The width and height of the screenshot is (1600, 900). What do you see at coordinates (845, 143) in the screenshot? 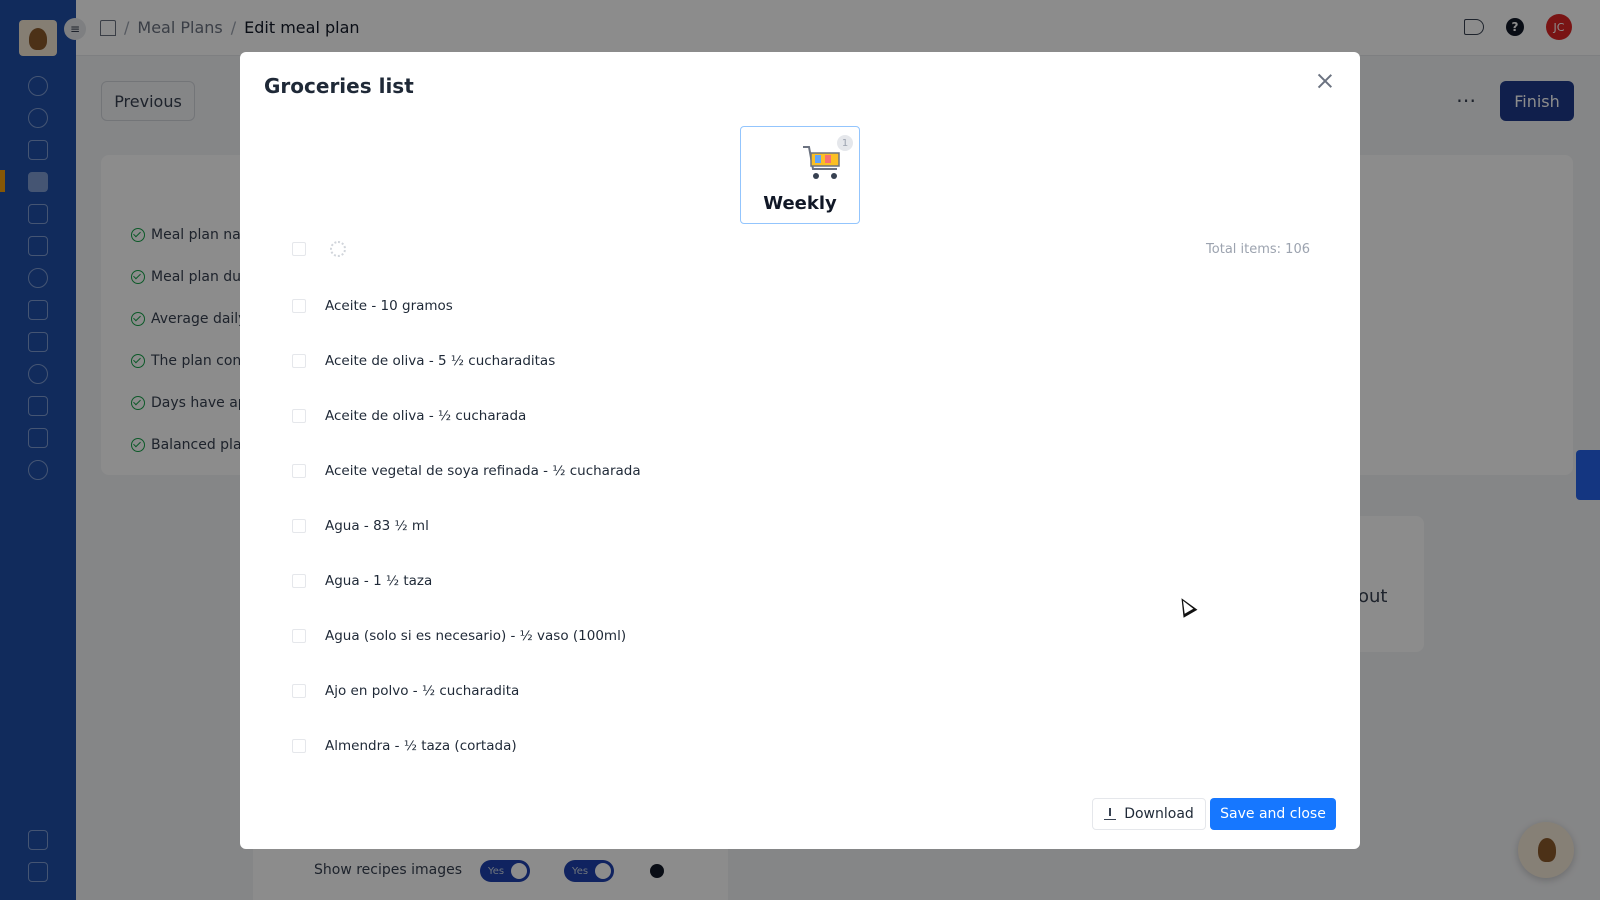
I see `tab-badge: 1` at bounding box center [845, 143].